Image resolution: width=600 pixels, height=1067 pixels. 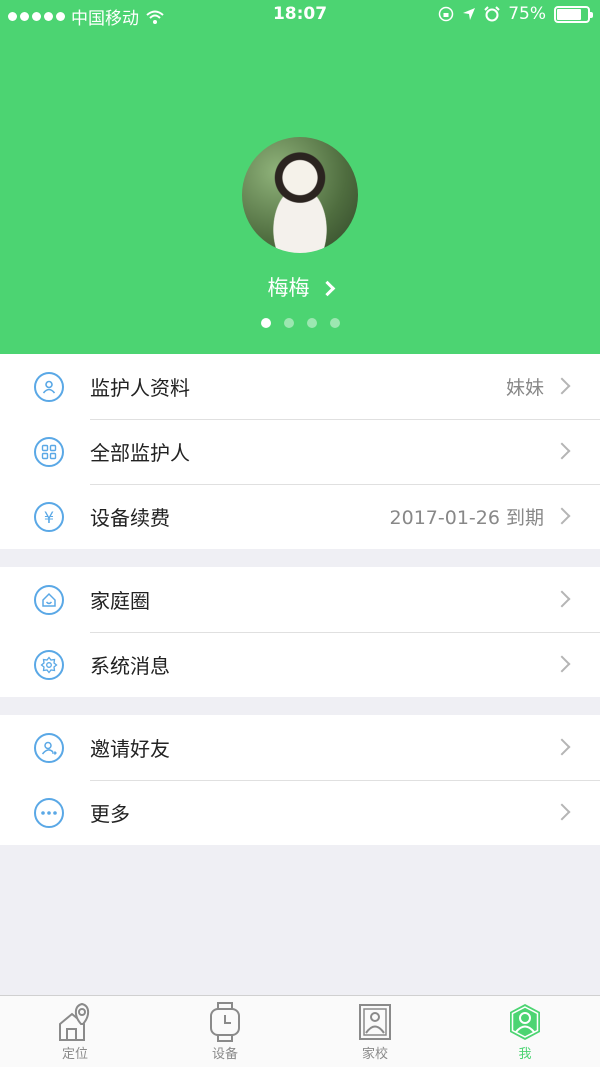 I want to click on menu-item-label: 家庭圈, so click(x=120, y=601).